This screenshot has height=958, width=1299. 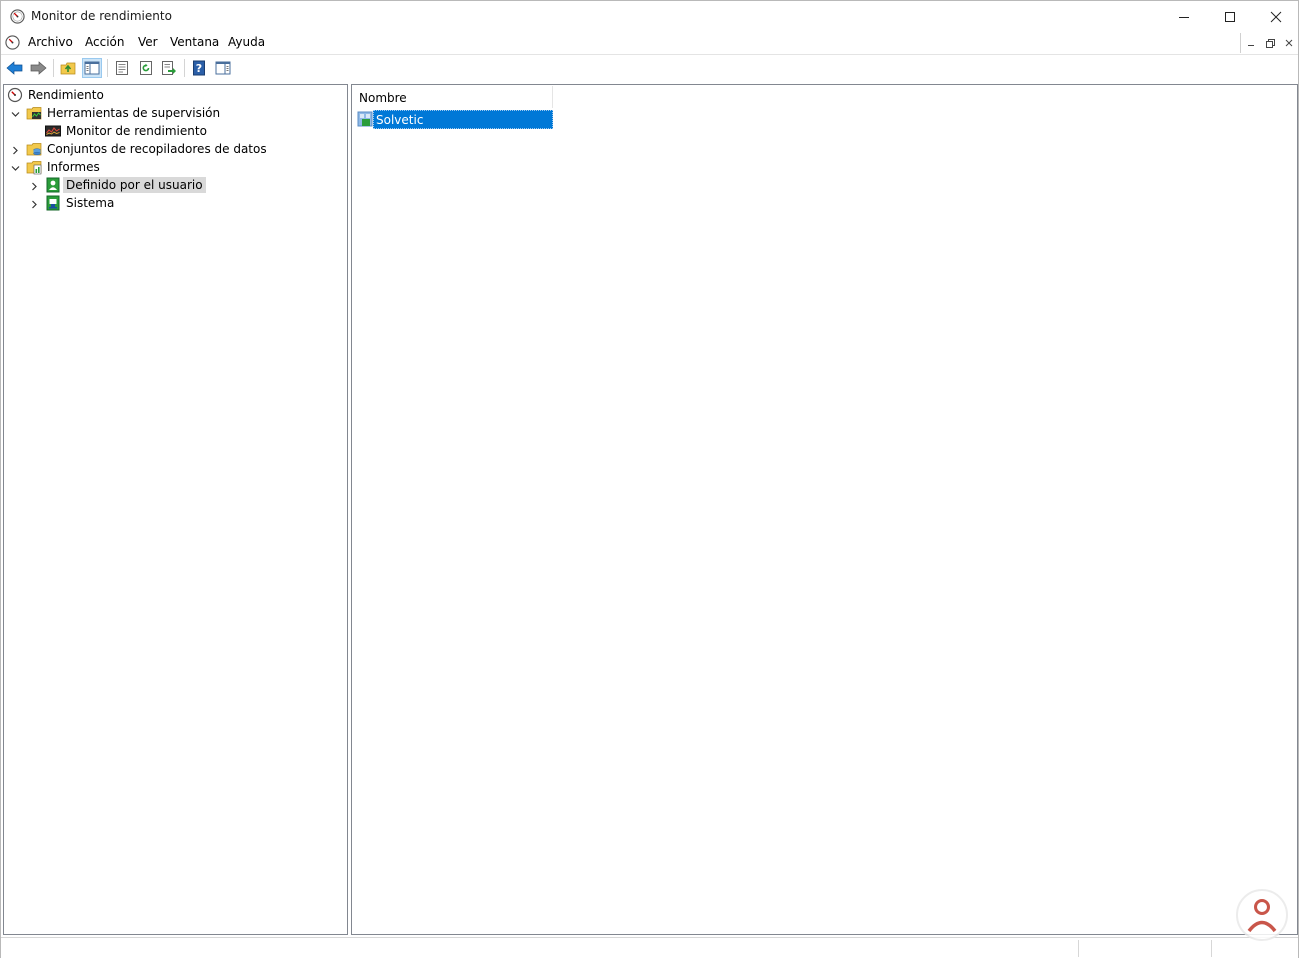 I want to click on monitoring-tools-folder-icon, so click(x=34, y=113).